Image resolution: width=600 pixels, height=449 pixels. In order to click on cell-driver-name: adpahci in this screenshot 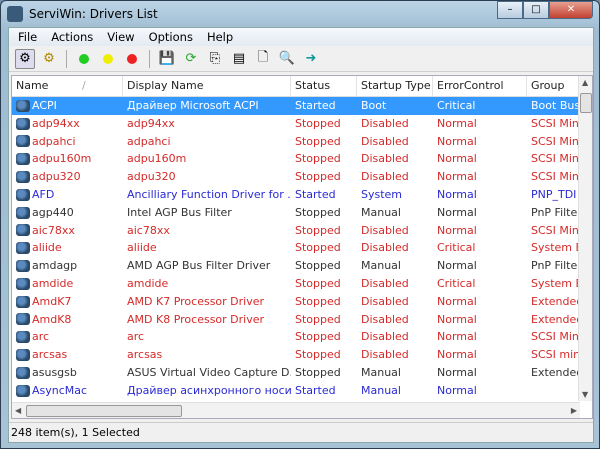, I will do `click(67, 142)`.